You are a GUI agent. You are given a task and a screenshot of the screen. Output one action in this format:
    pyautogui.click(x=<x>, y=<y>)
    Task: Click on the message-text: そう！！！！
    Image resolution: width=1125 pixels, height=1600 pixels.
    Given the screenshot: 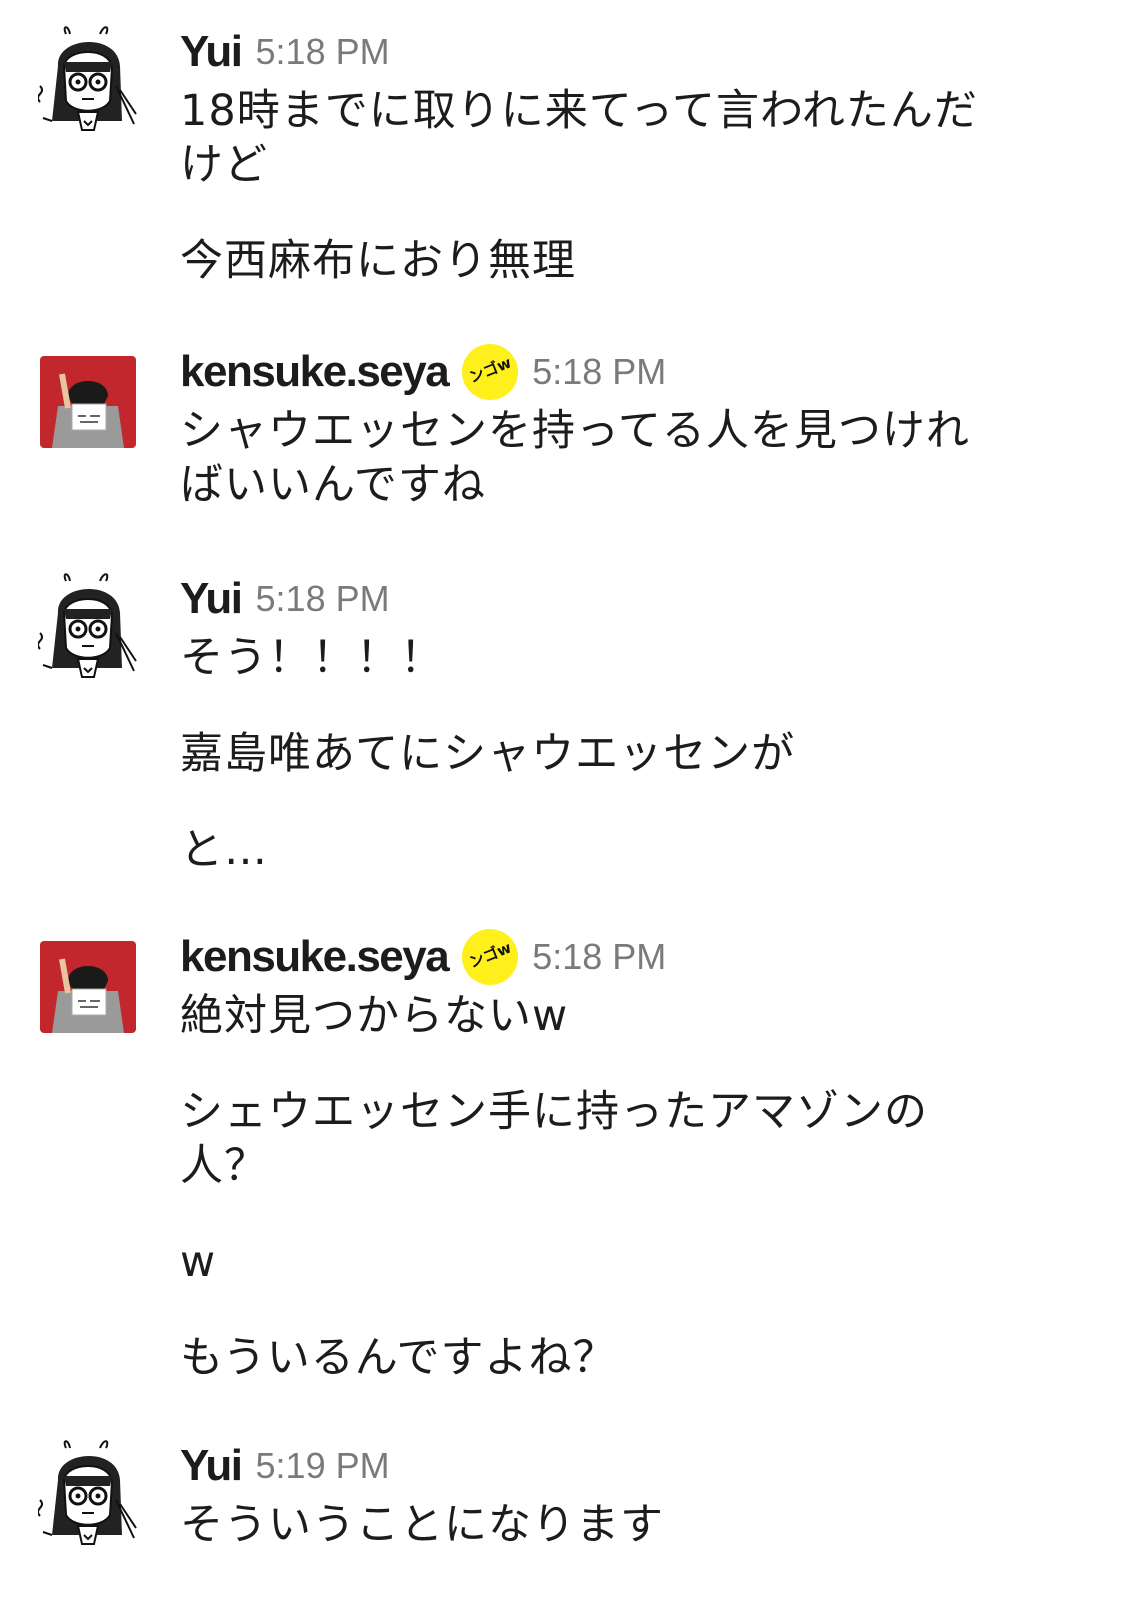 What is the action you would take?
    pyautogui.click(x=312, y=658)
    